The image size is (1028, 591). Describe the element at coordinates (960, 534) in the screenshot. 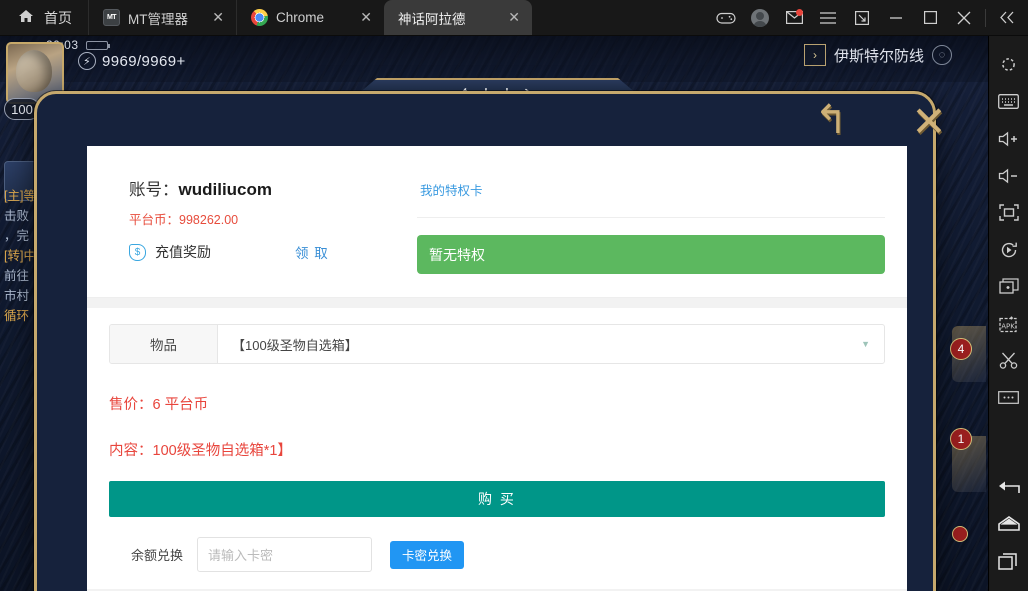

I see `notification-badge-dot` at that location.